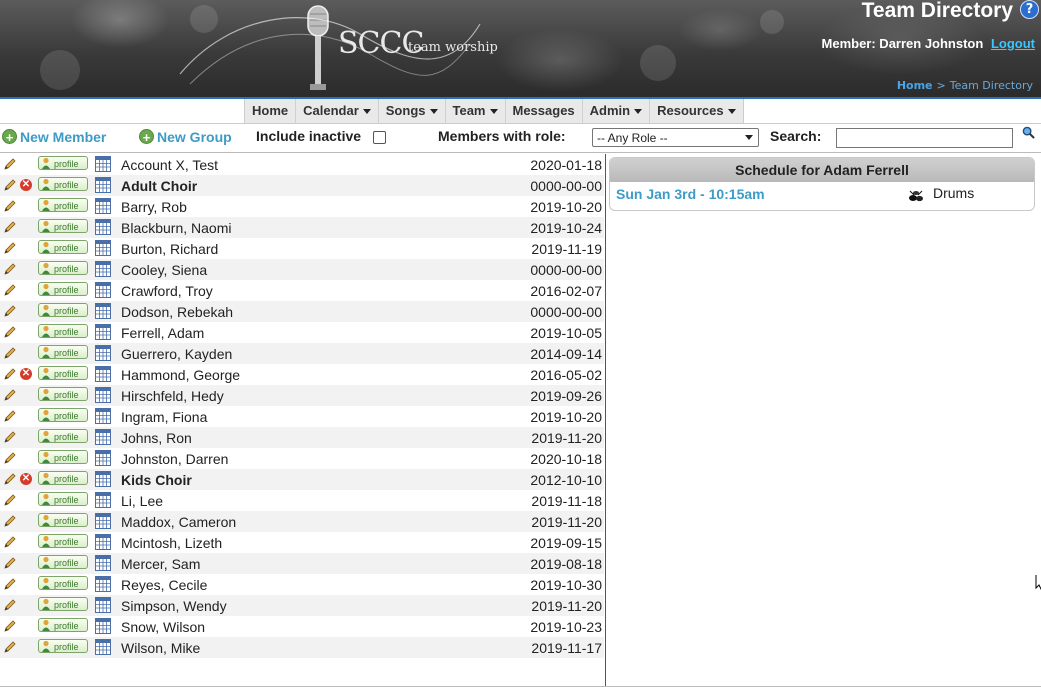 The image size is (1041, 690). I want to click on search-icon, so click(1028, 132).